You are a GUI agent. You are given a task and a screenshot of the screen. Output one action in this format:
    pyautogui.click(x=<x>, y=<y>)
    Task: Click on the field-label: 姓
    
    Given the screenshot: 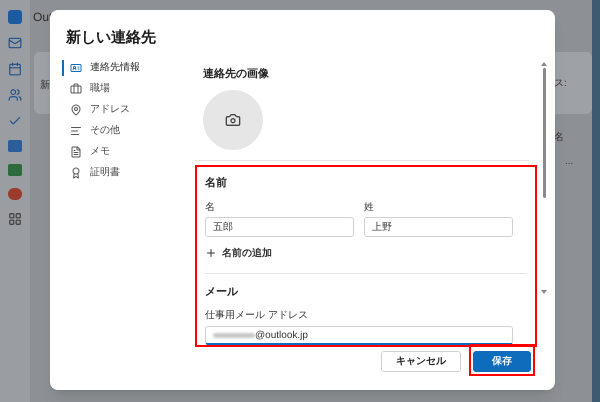 What is the action you would take?
    pyautogui.click(x=369, y=207)
    